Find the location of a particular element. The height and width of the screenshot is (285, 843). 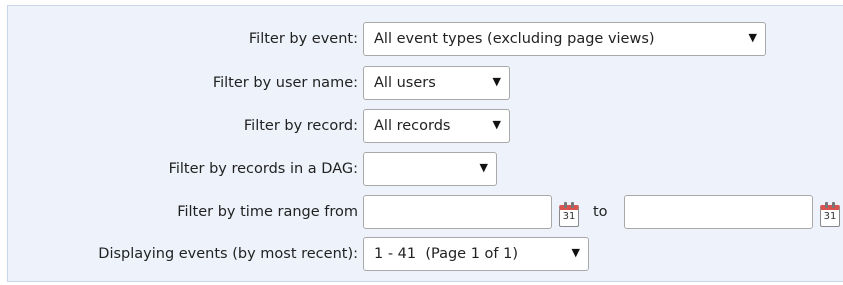

event-filter-select: All event types (excluding page views) ▼ is located at coordinates (564, 39).